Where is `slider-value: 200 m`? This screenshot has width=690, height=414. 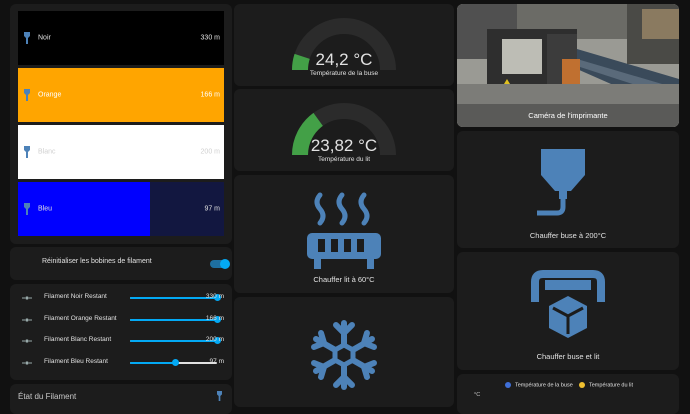 slider-value: 200 m is located at coordinates (214, 339).